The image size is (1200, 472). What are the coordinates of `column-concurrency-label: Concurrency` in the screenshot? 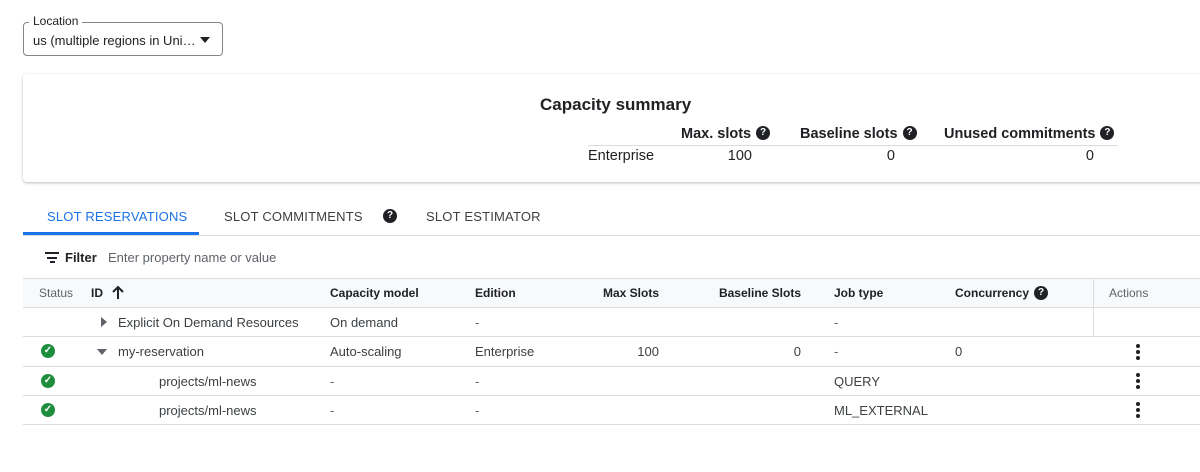 It's located at (992, 293).